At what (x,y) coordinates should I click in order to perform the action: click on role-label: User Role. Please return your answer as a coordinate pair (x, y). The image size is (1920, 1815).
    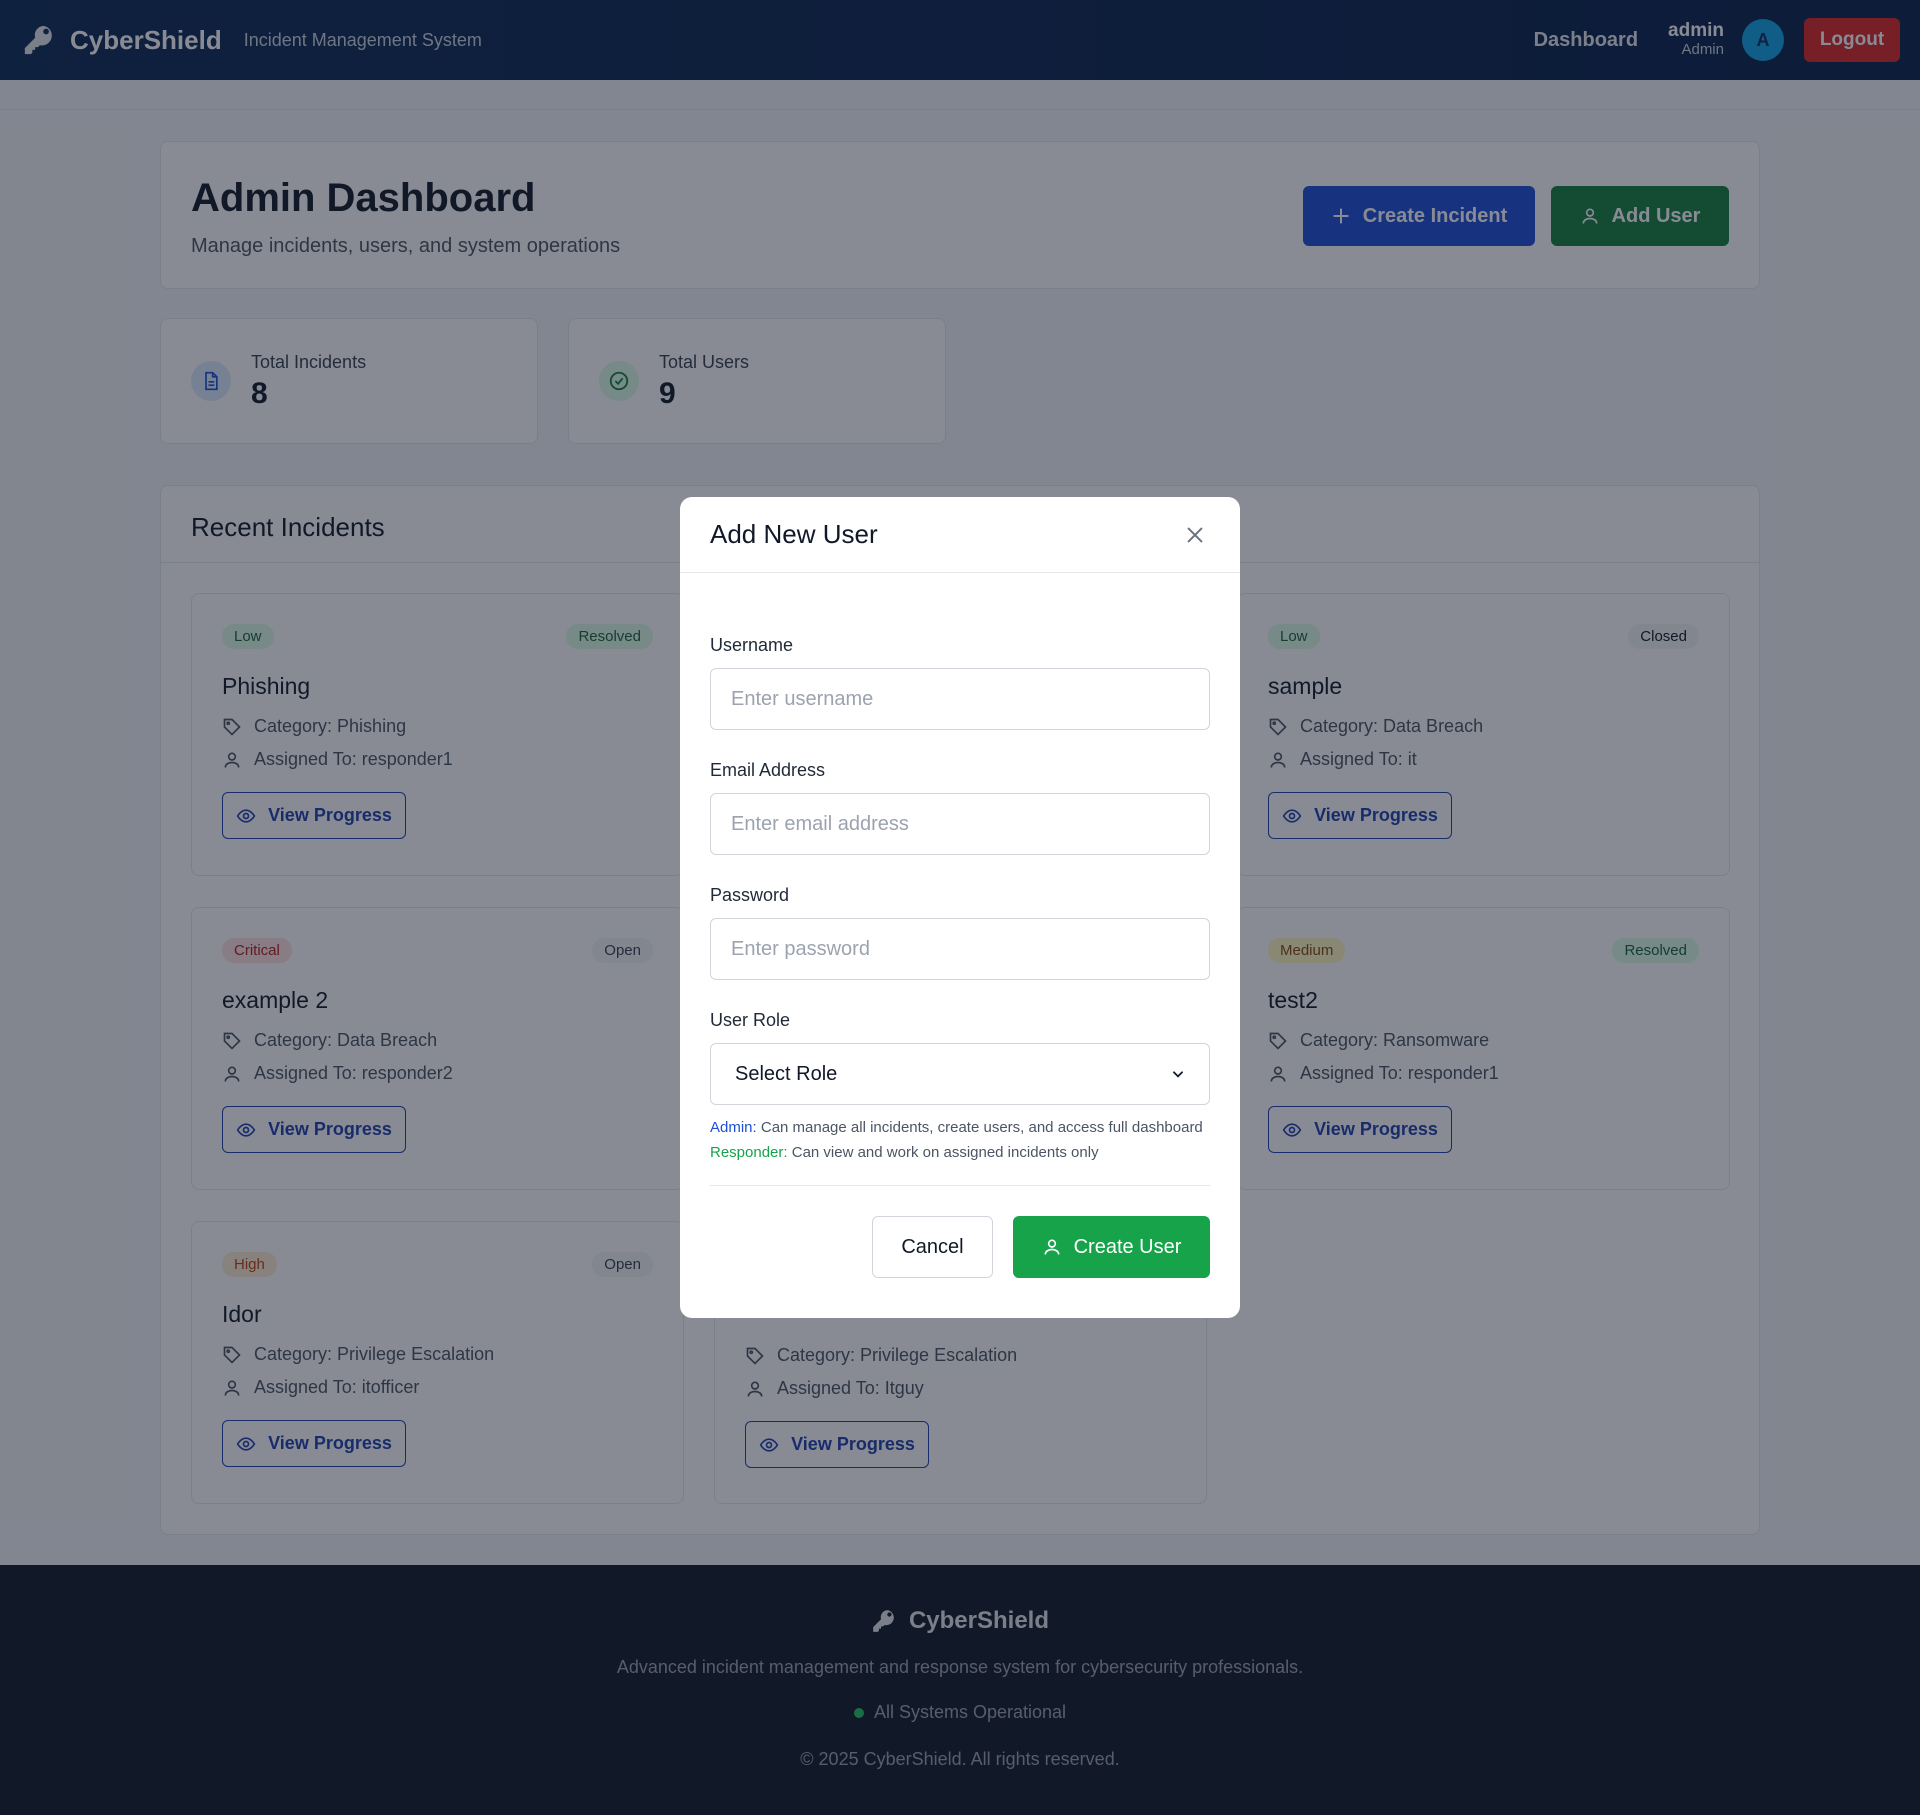
    Looking at the image, I should click on (750, 1020).